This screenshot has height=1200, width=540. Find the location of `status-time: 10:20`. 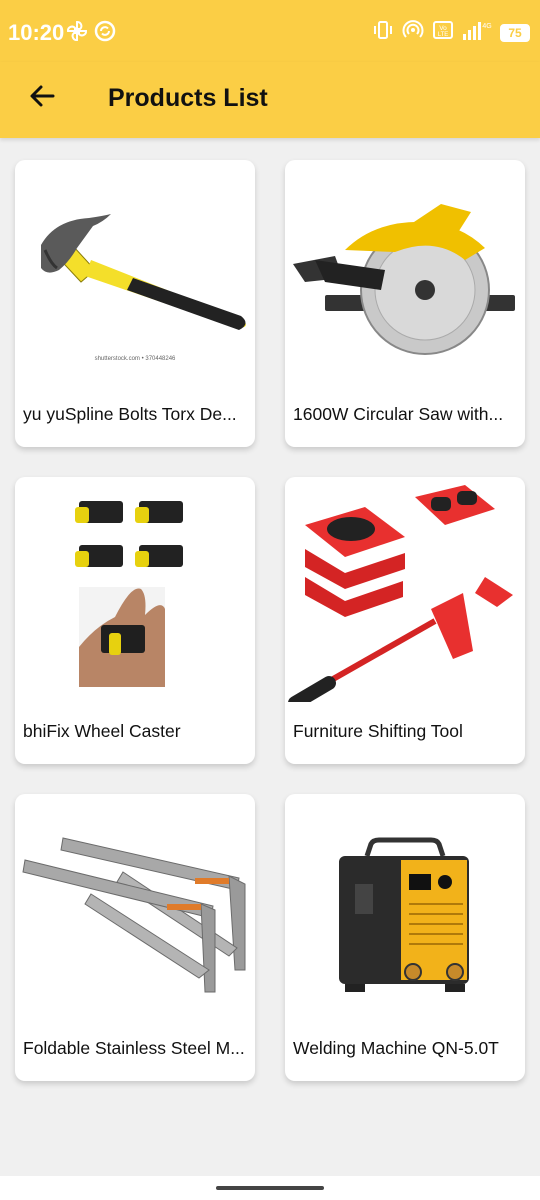

status-time: 10:20 is located at coordinates (36, 32).